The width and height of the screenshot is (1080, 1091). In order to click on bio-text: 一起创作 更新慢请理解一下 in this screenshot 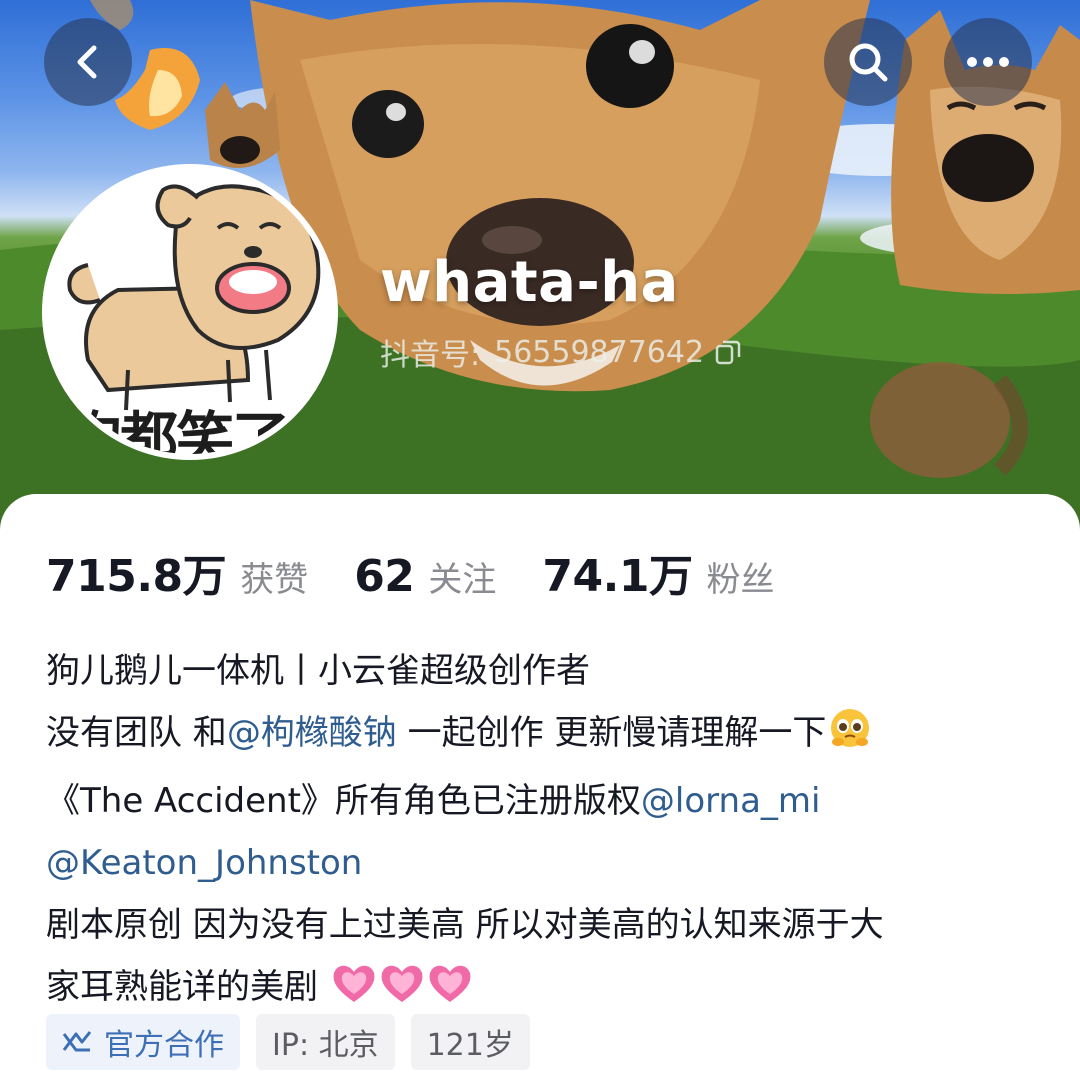, I will do `click(611, 733)`.